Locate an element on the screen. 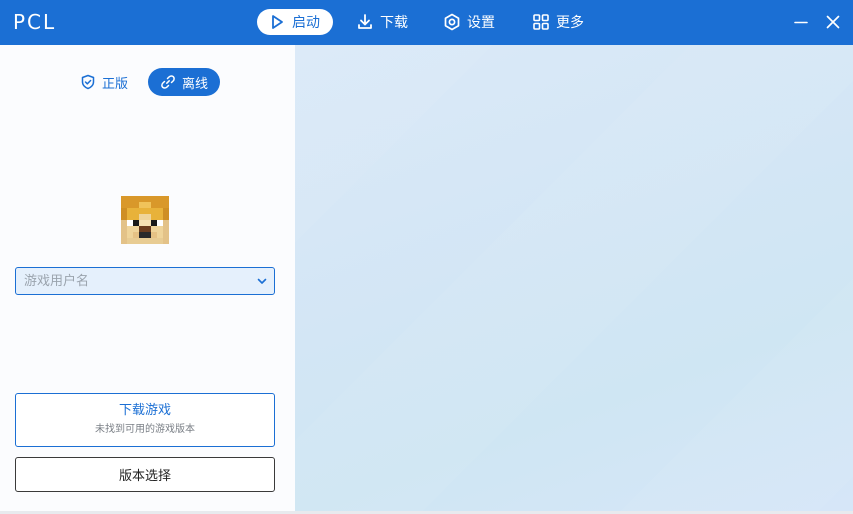 This screenshot has width=853, height=514. login-mode-switch: 正版 离线 is located at coordinates (147, 82).